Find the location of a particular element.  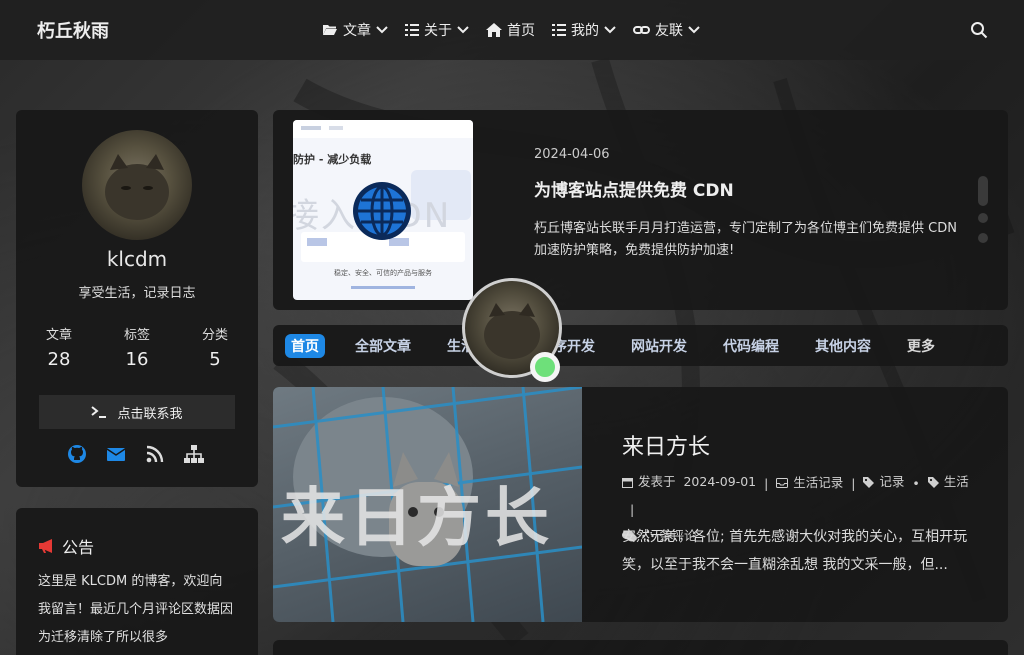

nav-item-home-label: 首页 is located at coordinates (521, 31).